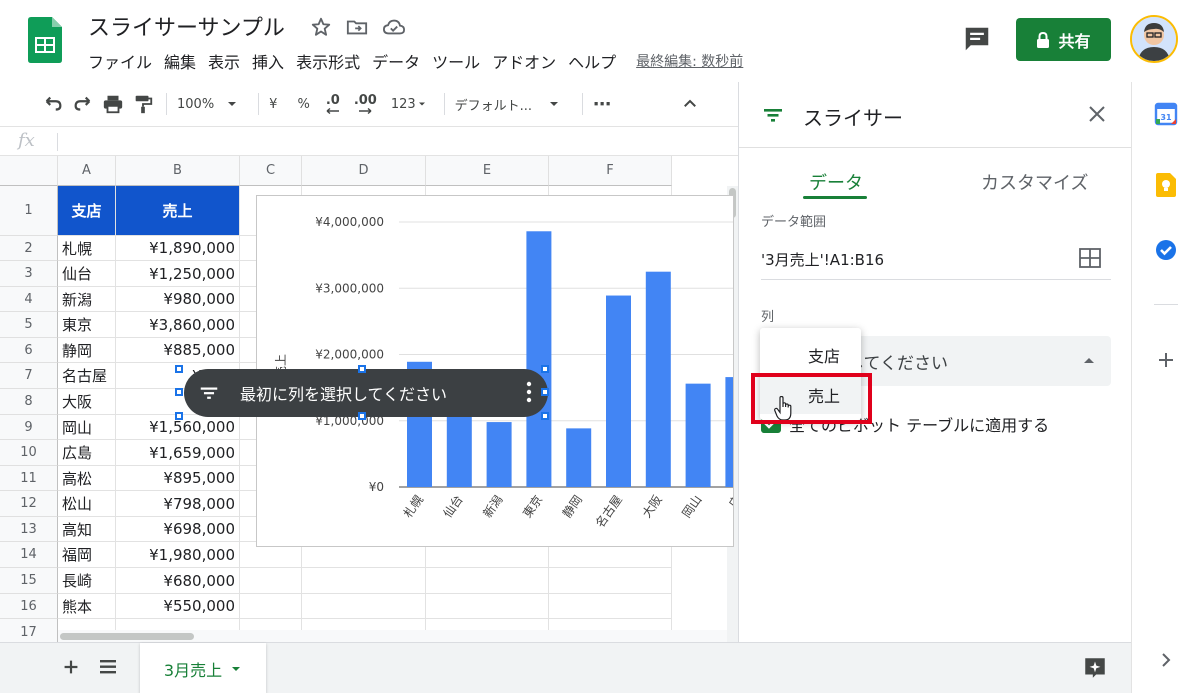 The height and width of the screenshot is (693, 1200). I want to click on sheets-logo-icon, so click(45, 40).